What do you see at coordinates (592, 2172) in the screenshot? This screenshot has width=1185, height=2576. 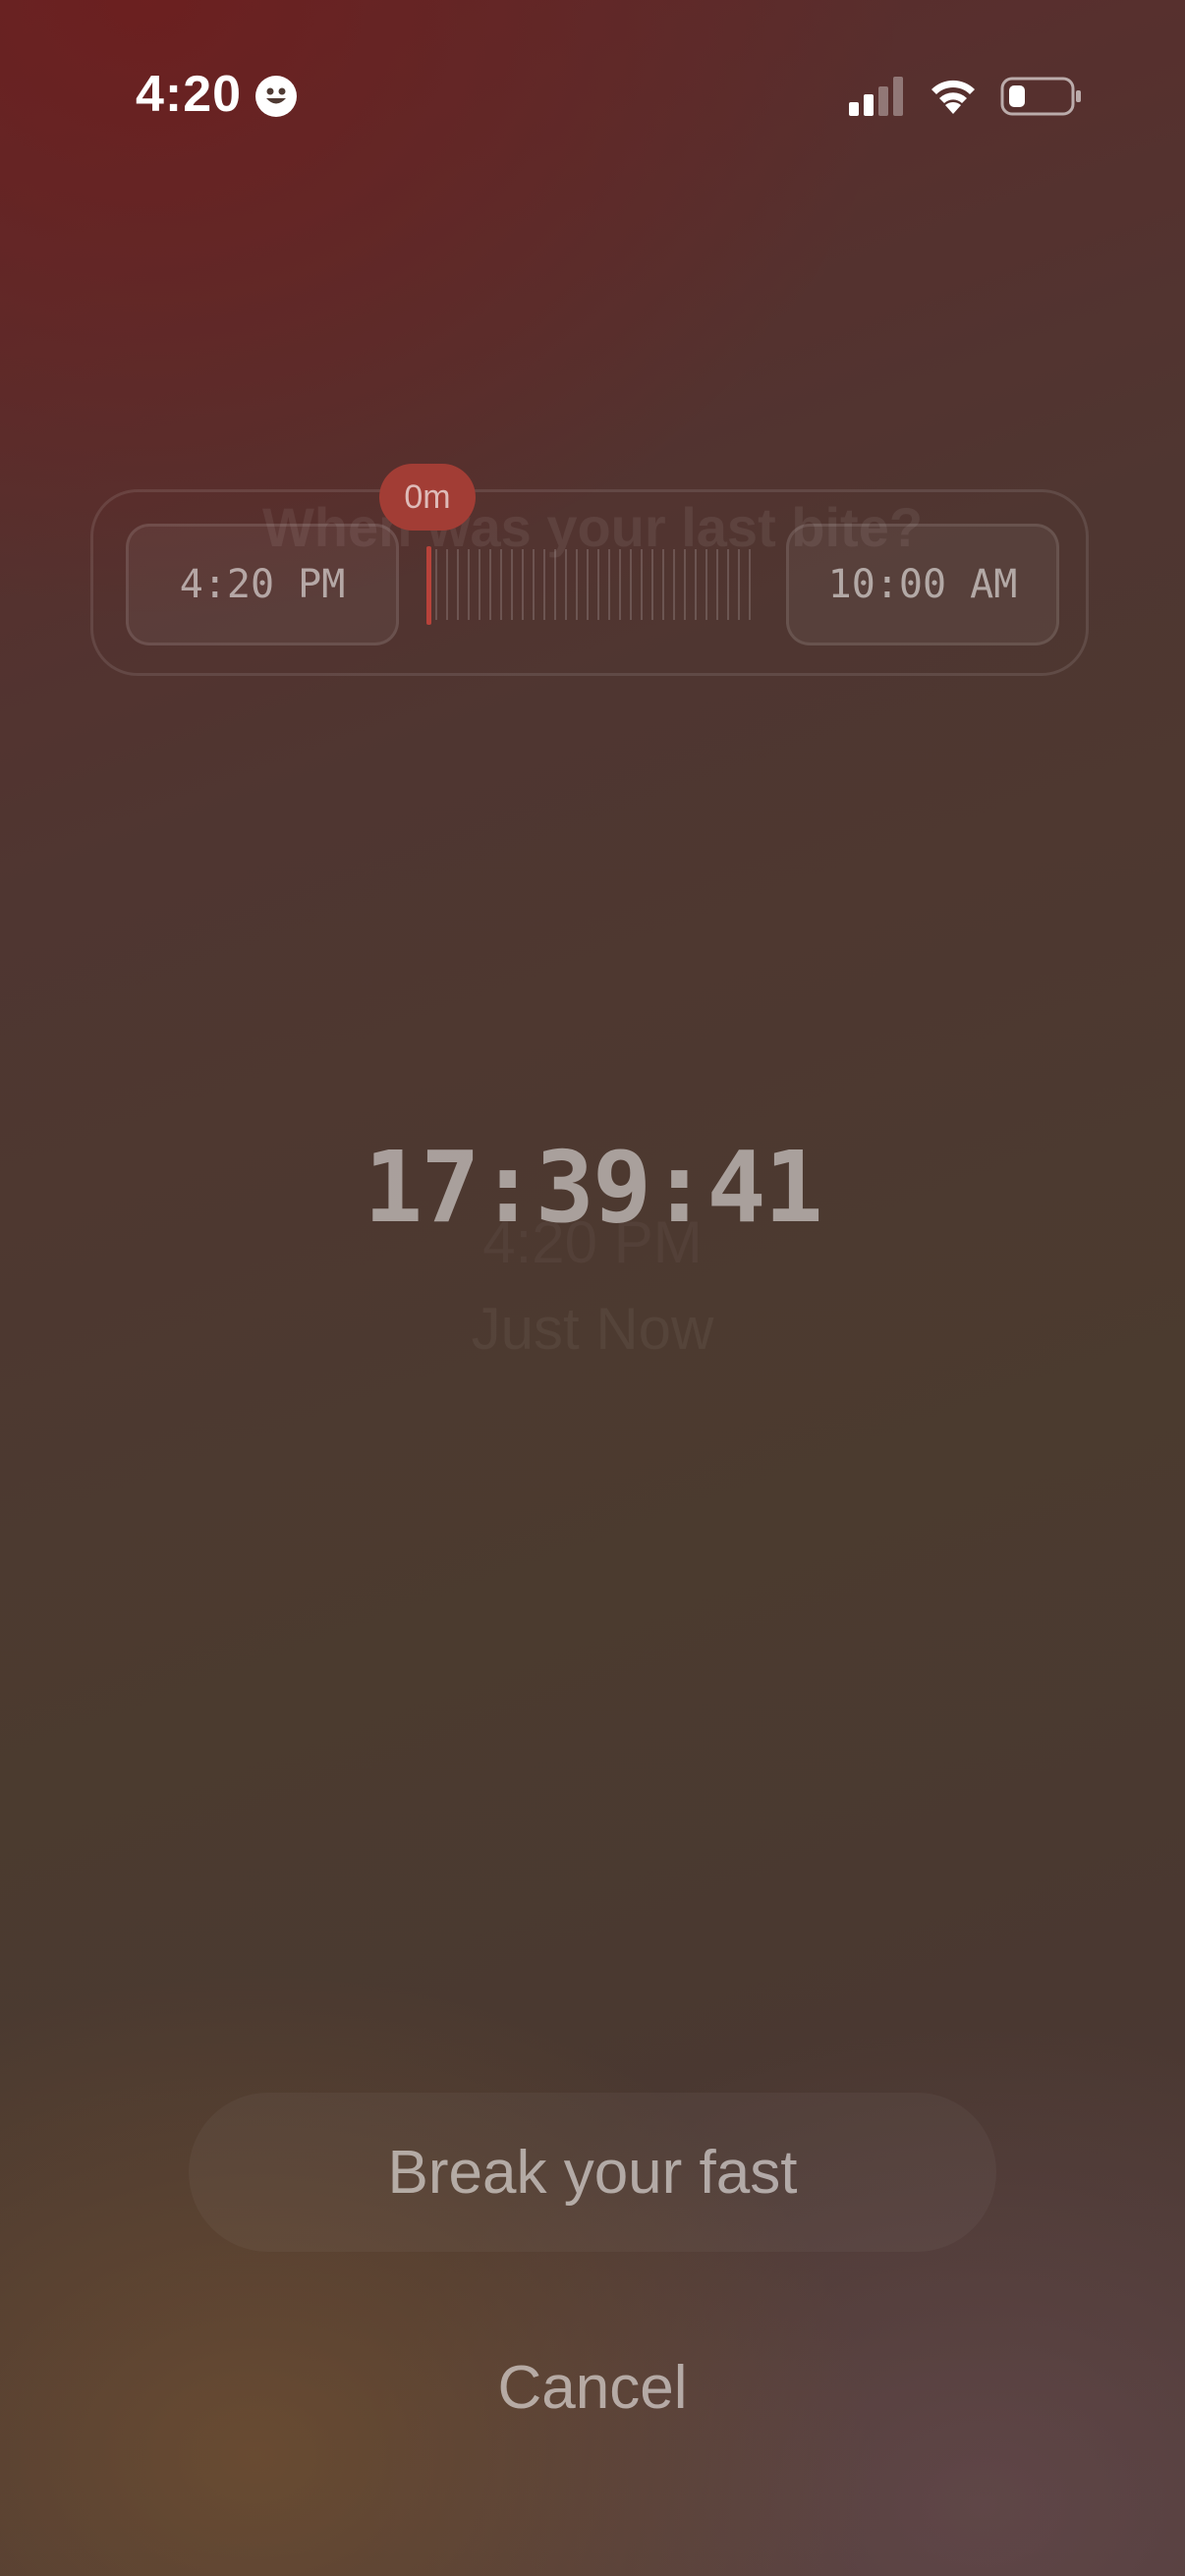 I see `break-fast-button: Break your fast` at bounding box center [592, 2172].